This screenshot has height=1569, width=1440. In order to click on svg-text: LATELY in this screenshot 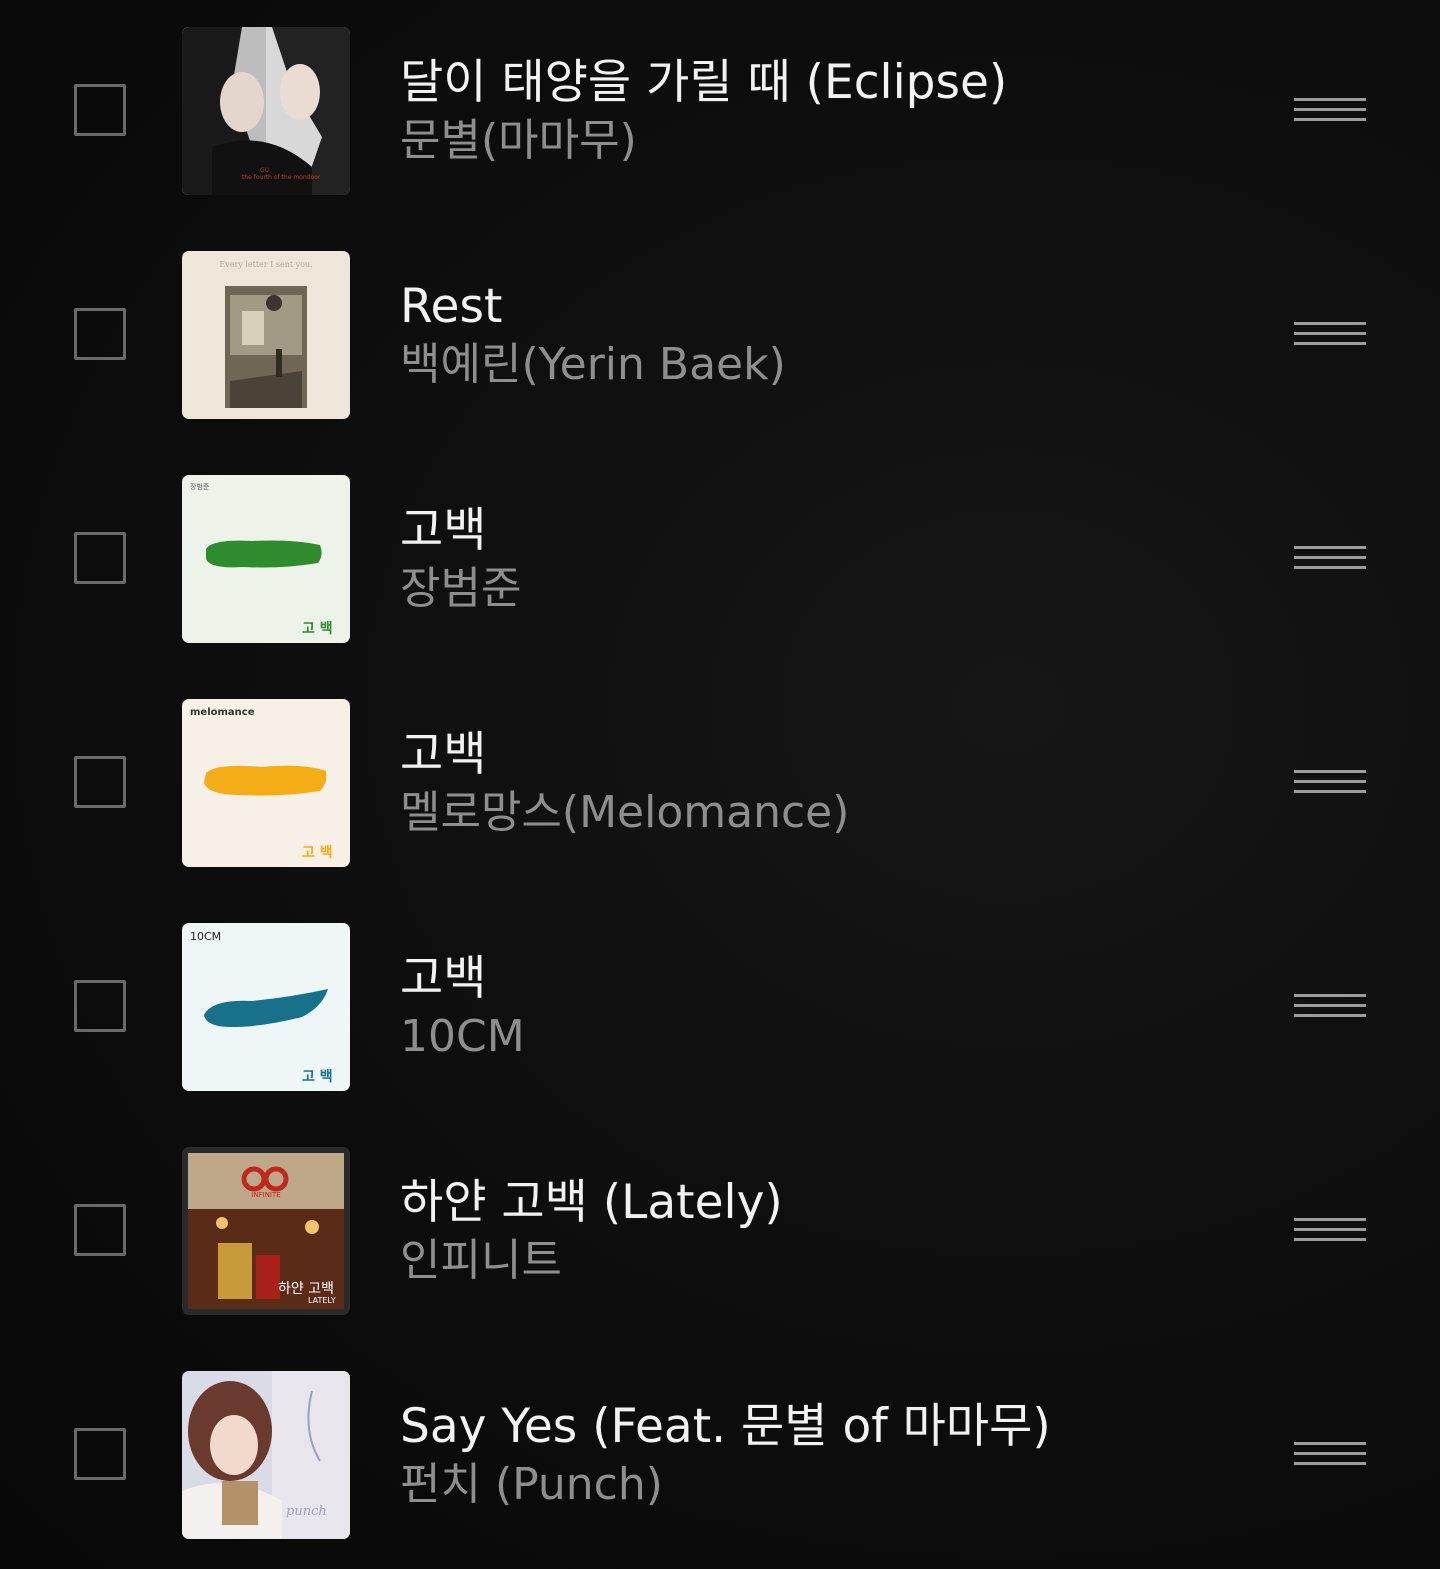, I will do `click(322, 1300)`.